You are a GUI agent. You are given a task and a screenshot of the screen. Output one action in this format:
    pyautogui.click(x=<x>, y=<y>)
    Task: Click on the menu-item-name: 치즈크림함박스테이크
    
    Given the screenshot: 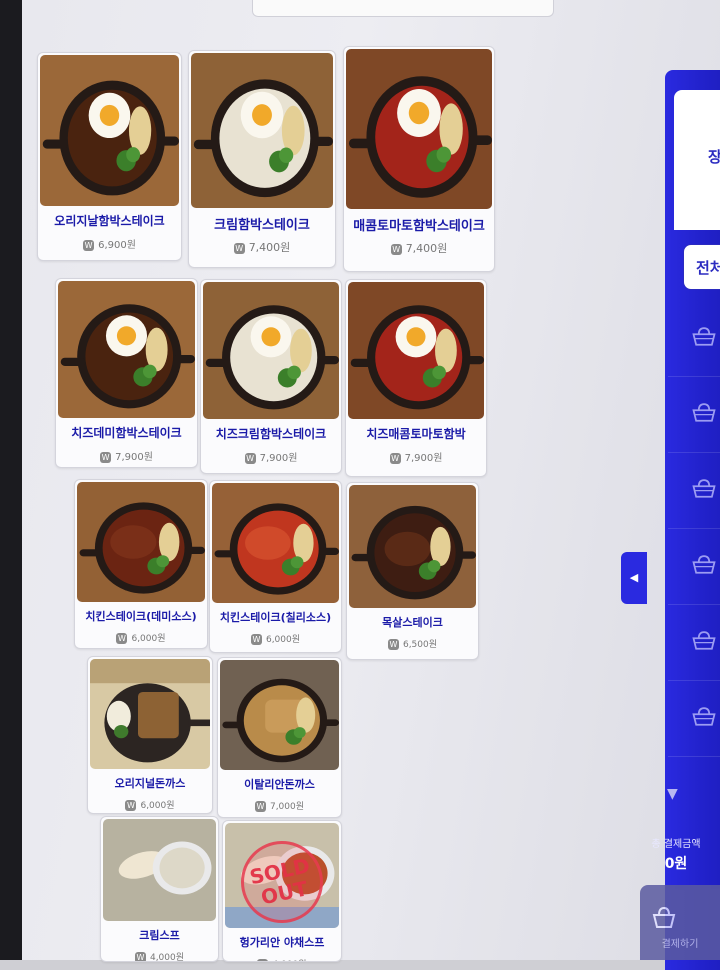 What is the action you would take?
    pyautogui.click(x=271, y=434)
    